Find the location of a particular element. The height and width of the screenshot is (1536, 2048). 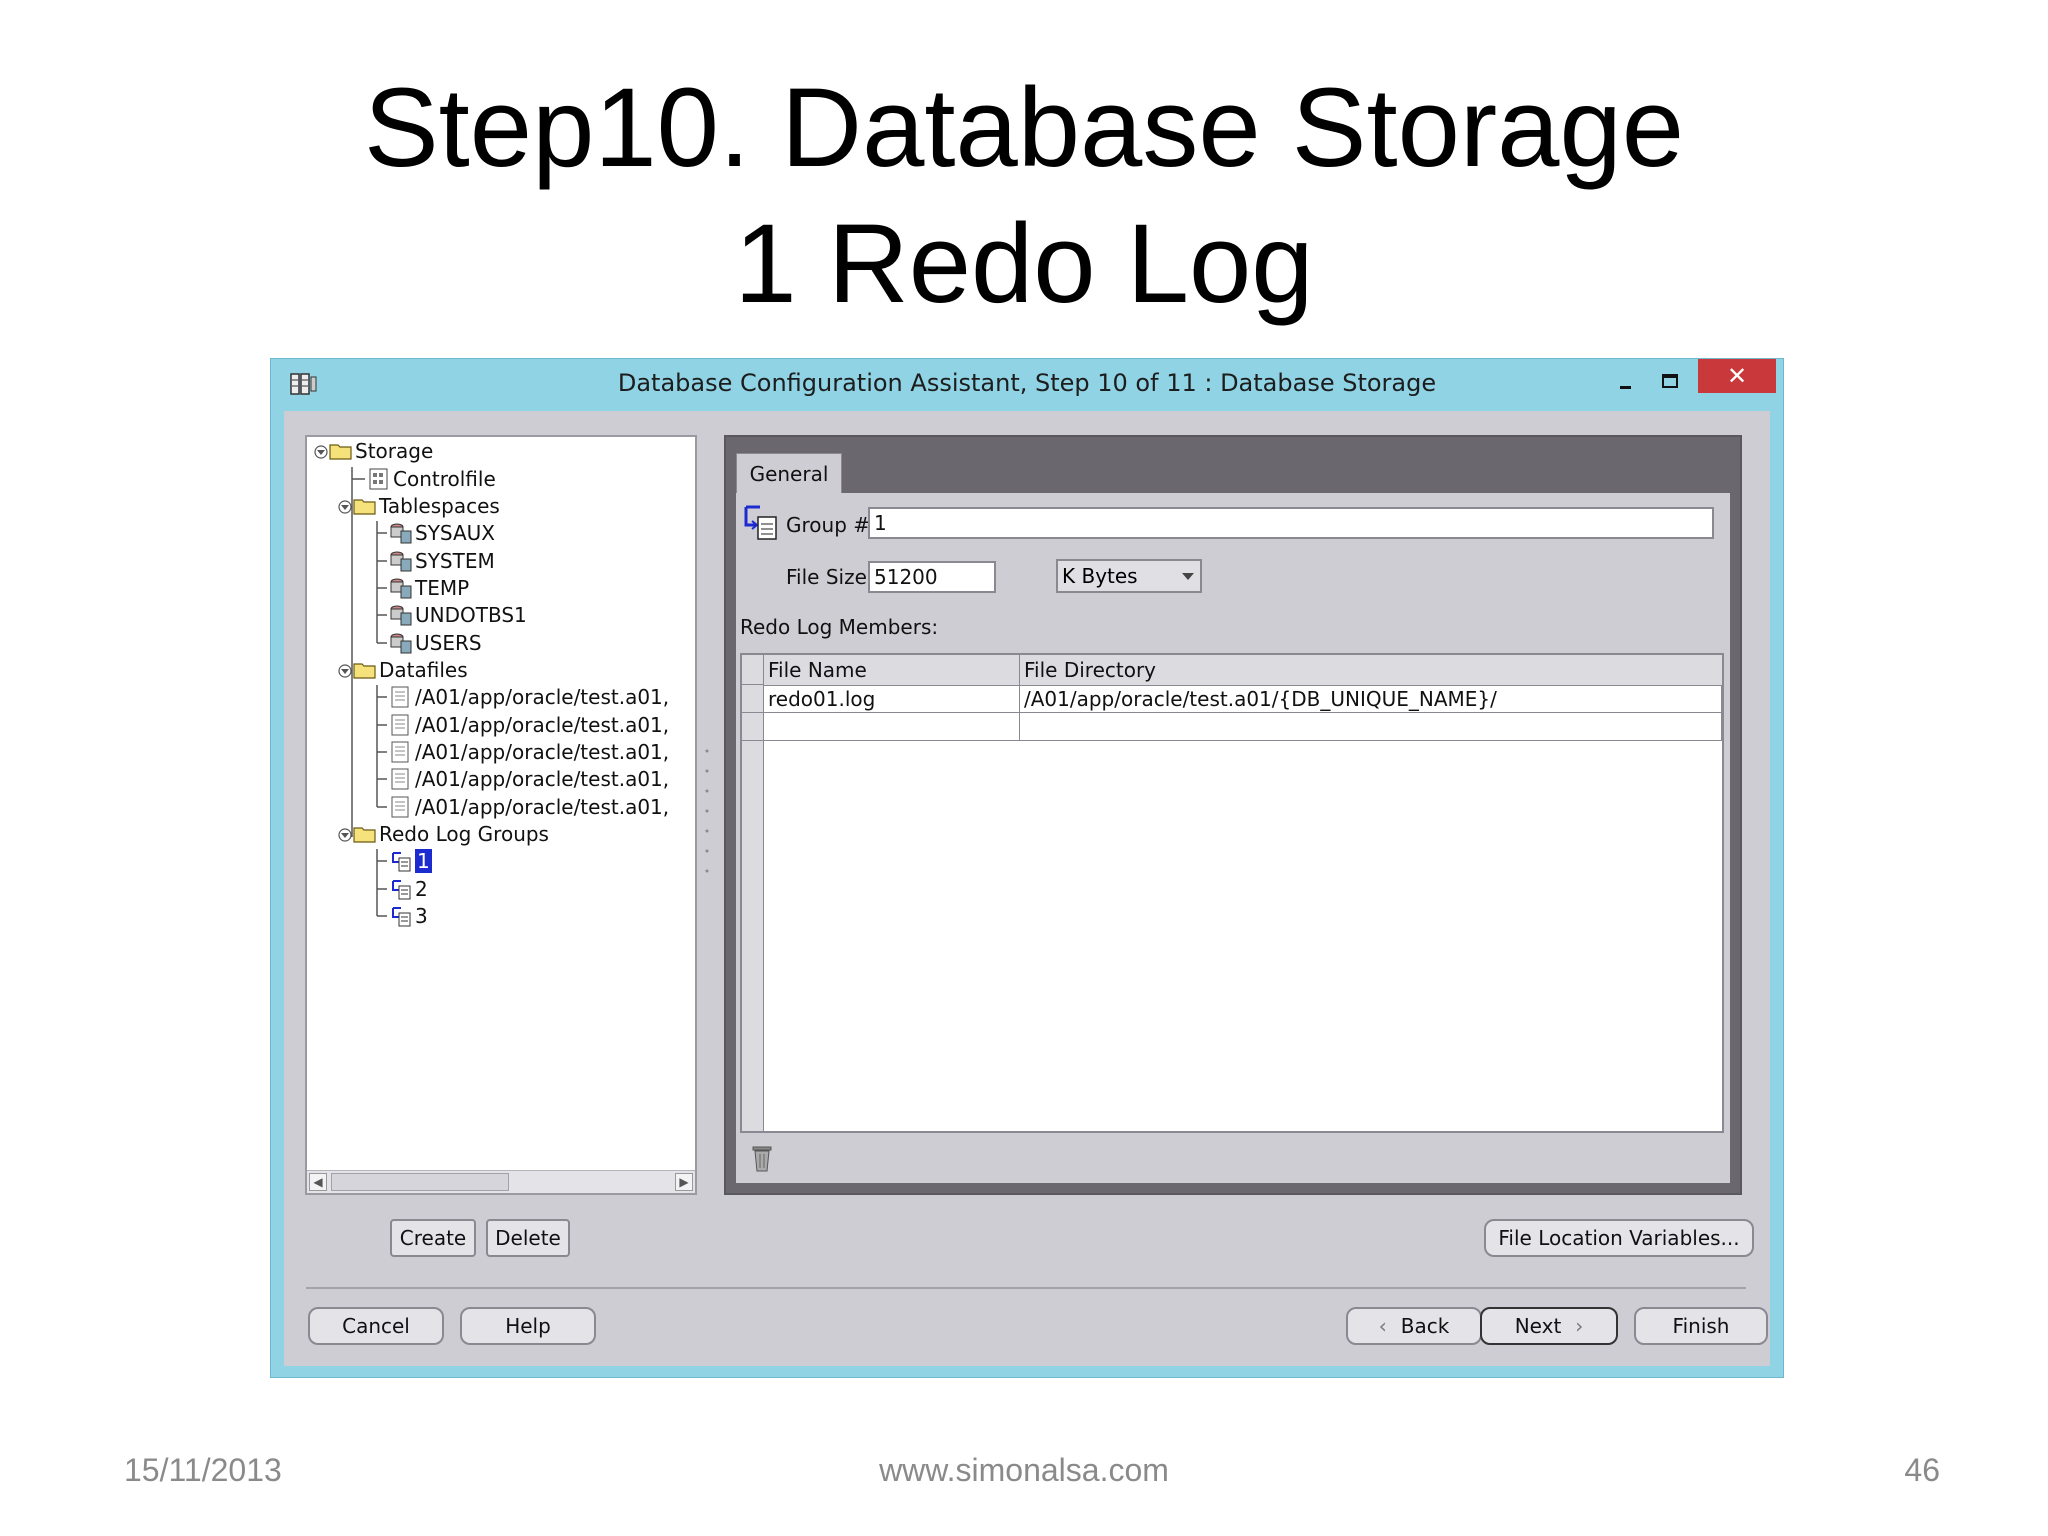

tree-item-label: SYSTEM is located at coordinates (455, 561).